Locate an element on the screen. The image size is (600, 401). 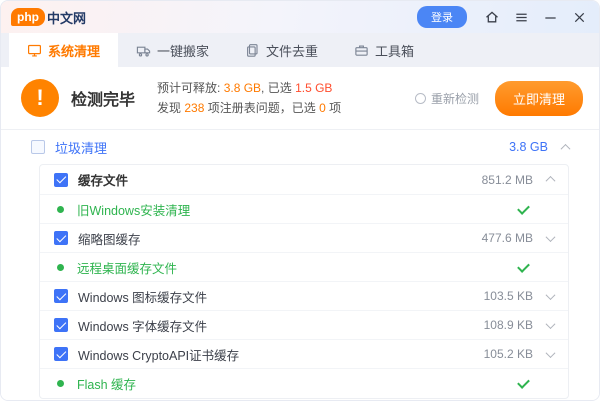
scan-actions: 重新检测 立即清理 is located at coordinates (498, 98).